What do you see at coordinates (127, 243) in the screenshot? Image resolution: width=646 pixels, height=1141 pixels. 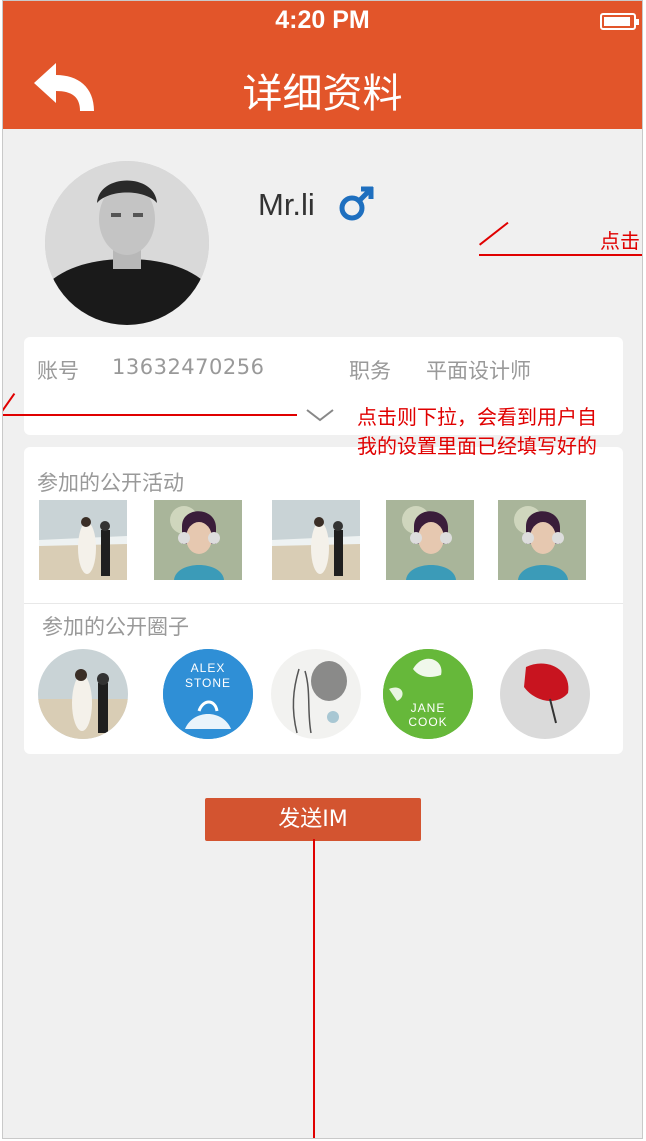 I see `avatar` at bounding box center [127, 243].